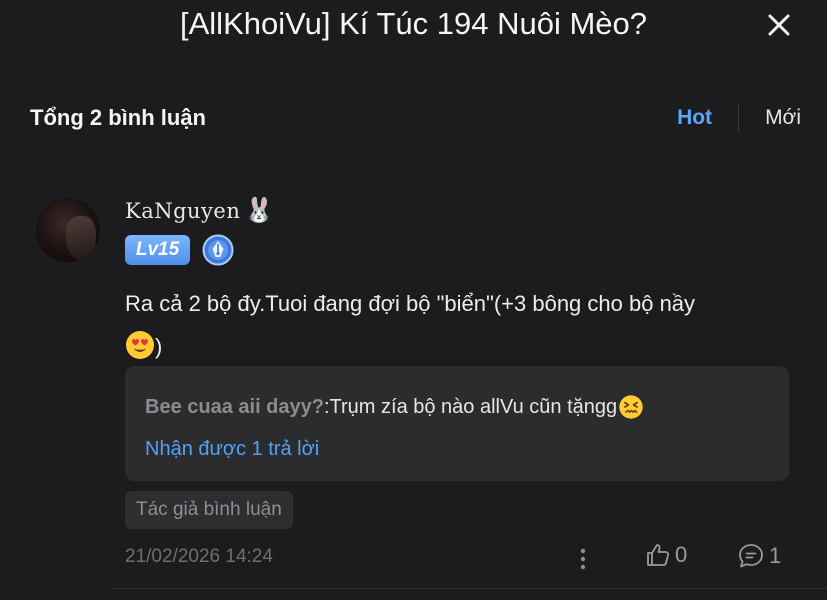 Image resolution: width=827 pixels, height=600 pixels. Describe the element at coordinates (775, 555) in the screenshot. I see `reply-count: 1` at that location.